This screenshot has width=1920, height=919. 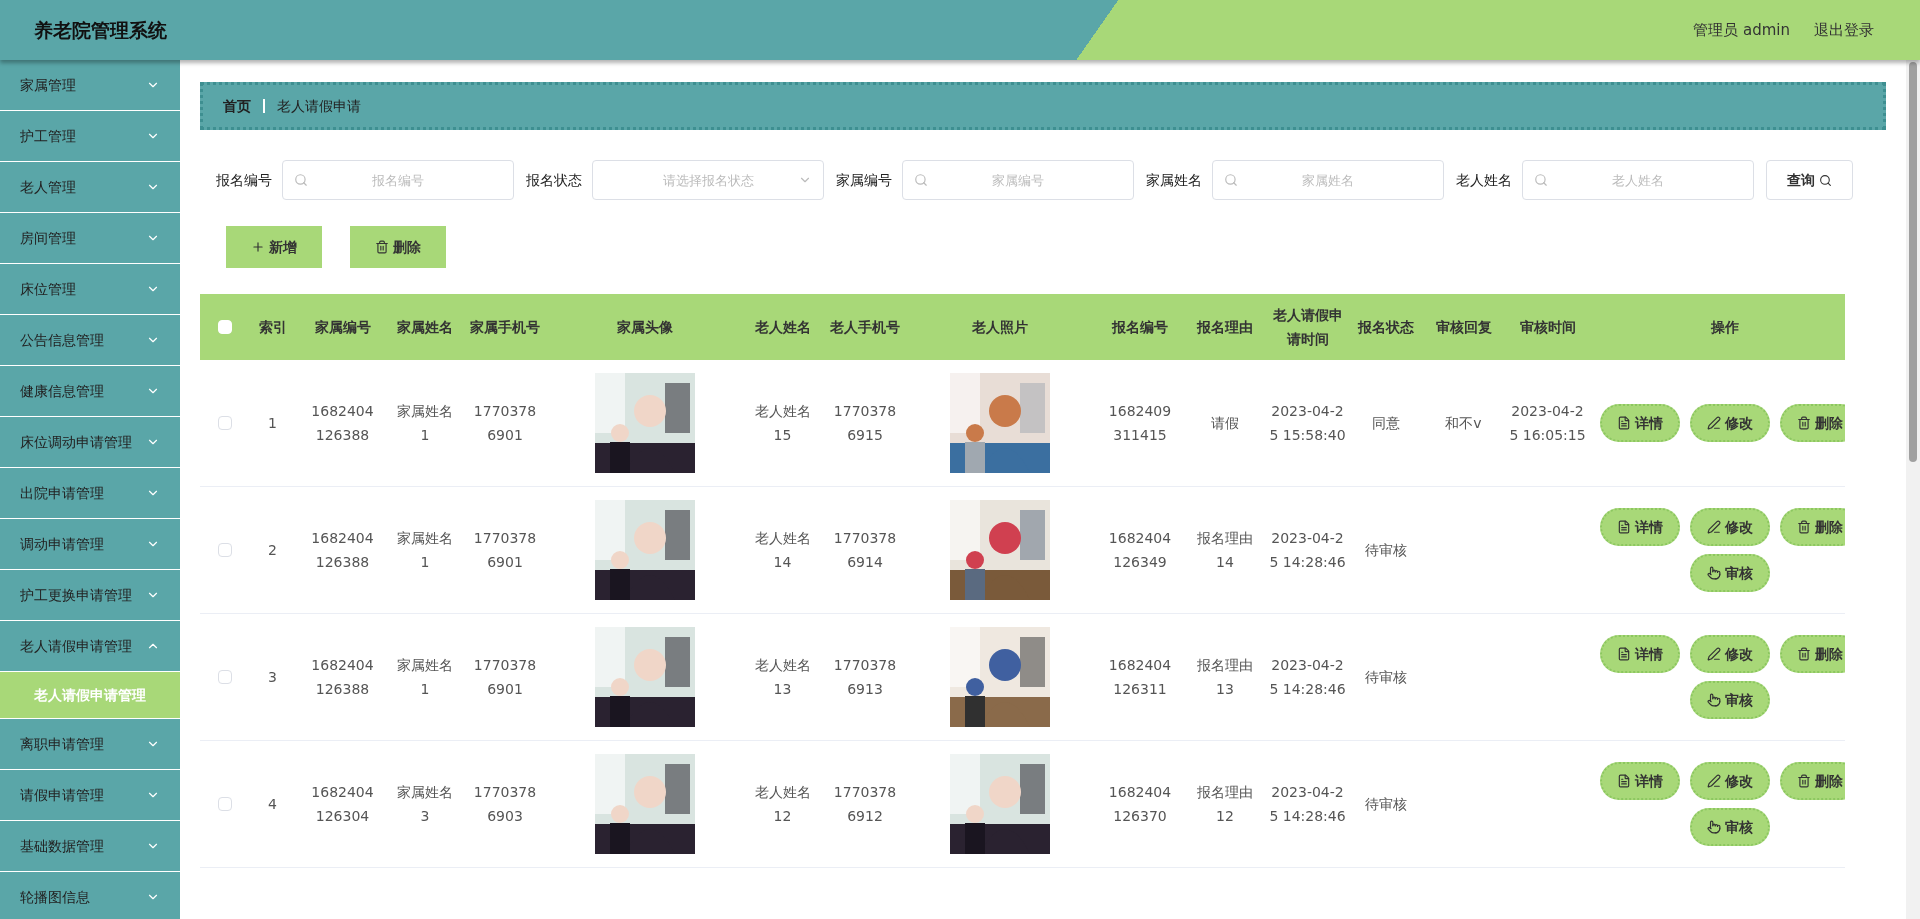 What do you see at coordinates (398, 180) in the screenshot?
I see `search-field: 报名编号` at bounding box center [398, 180].